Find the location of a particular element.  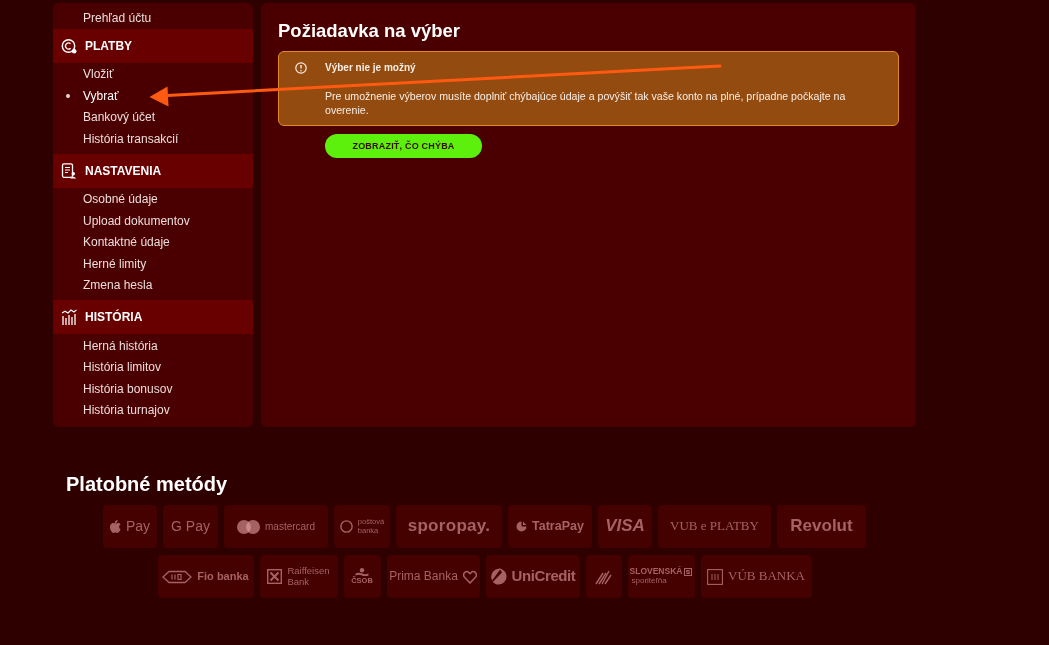

logo-text: G Pay is located at coordinates (190, 526).